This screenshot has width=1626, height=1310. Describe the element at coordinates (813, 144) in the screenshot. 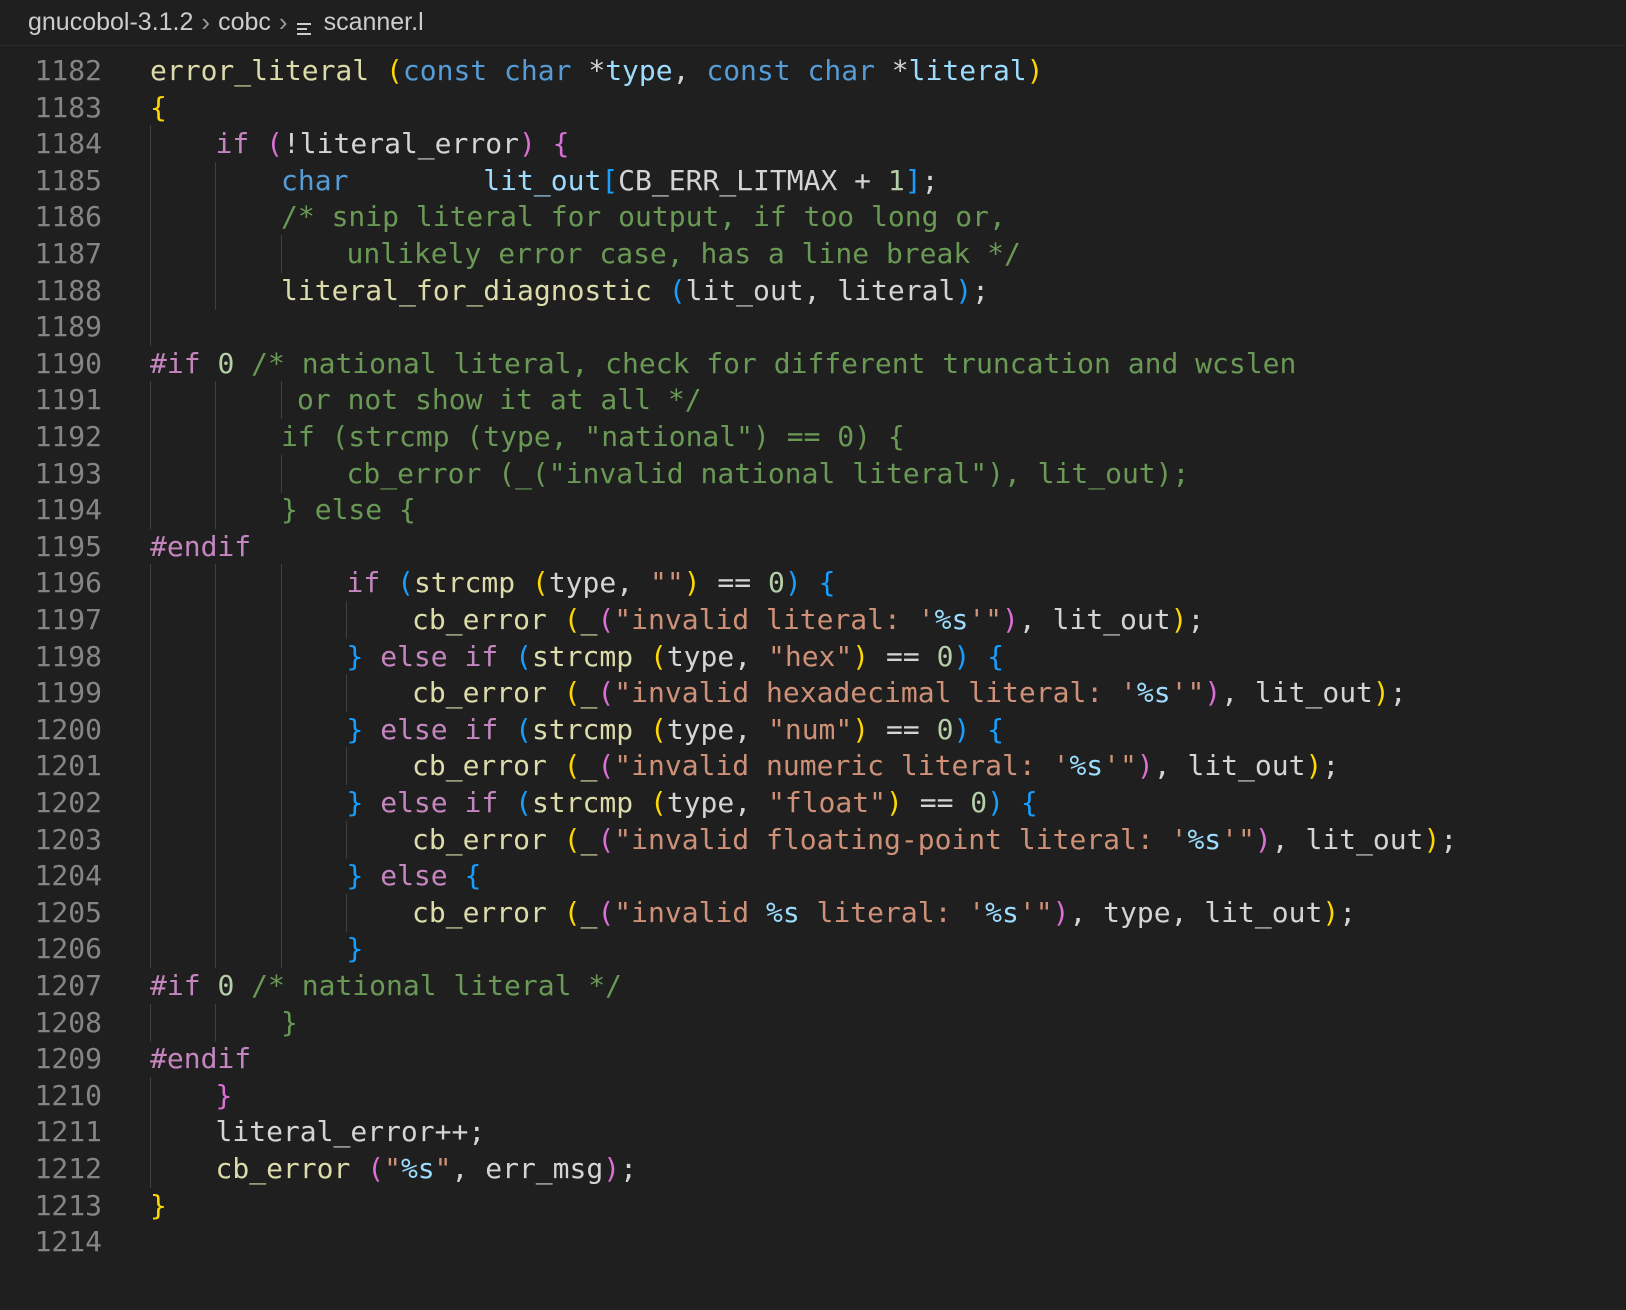

I see `code-line: 1184 if (!literal_error) {` at that location.